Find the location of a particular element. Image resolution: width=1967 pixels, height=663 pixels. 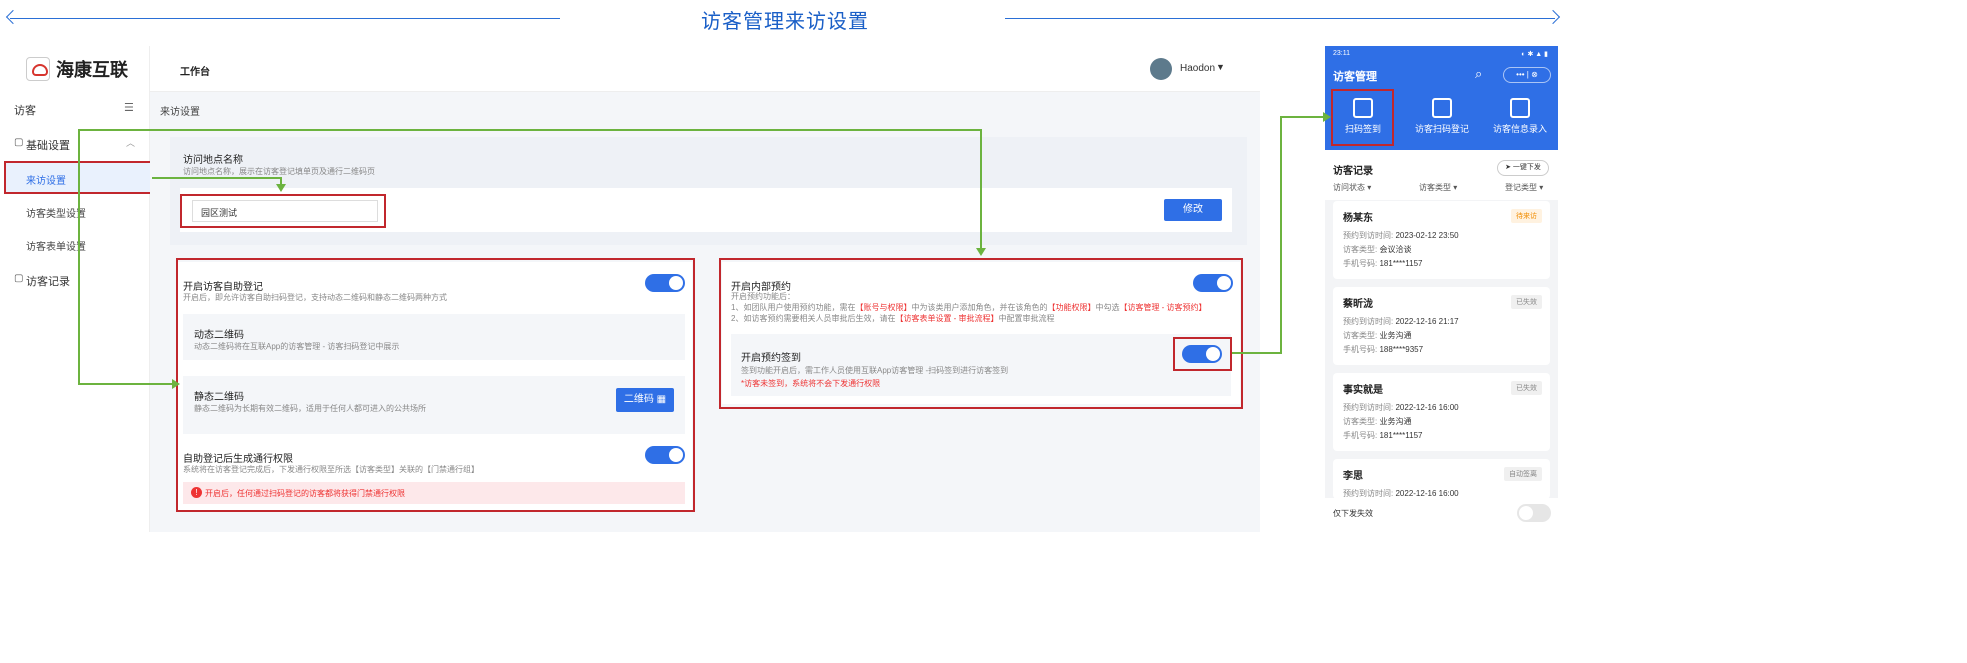

record-name: 事实就是 is located at coordinates (1363, 390).